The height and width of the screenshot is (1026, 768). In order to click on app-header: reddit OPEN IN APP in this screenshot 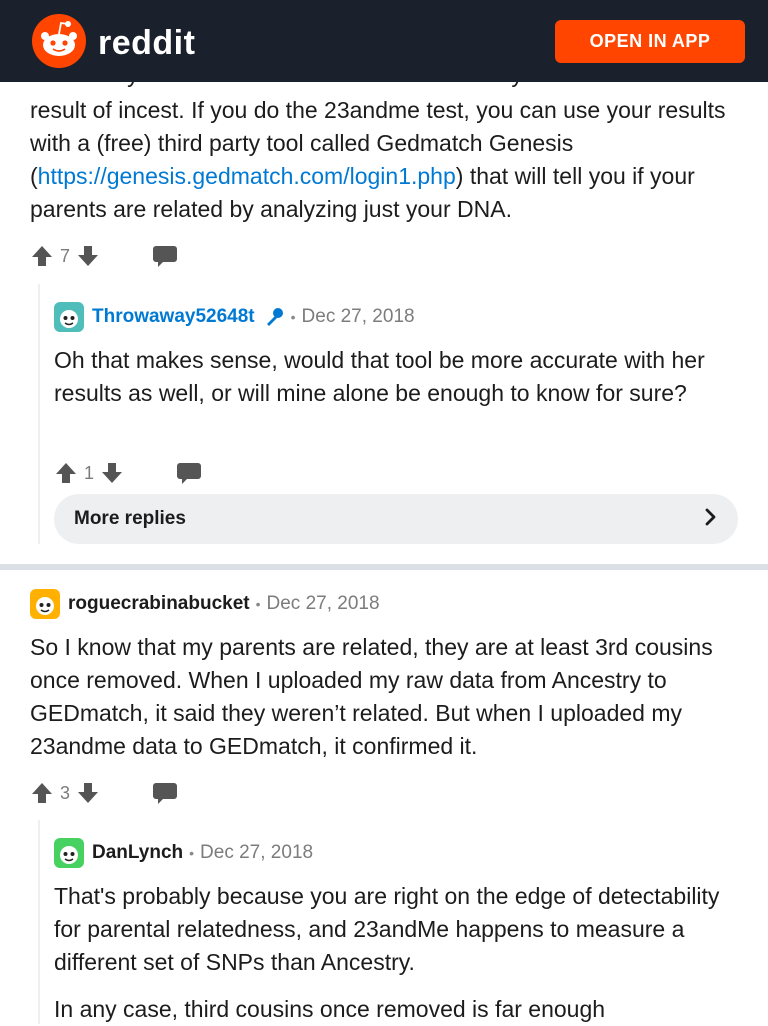, I will do `click(384, 41)`.